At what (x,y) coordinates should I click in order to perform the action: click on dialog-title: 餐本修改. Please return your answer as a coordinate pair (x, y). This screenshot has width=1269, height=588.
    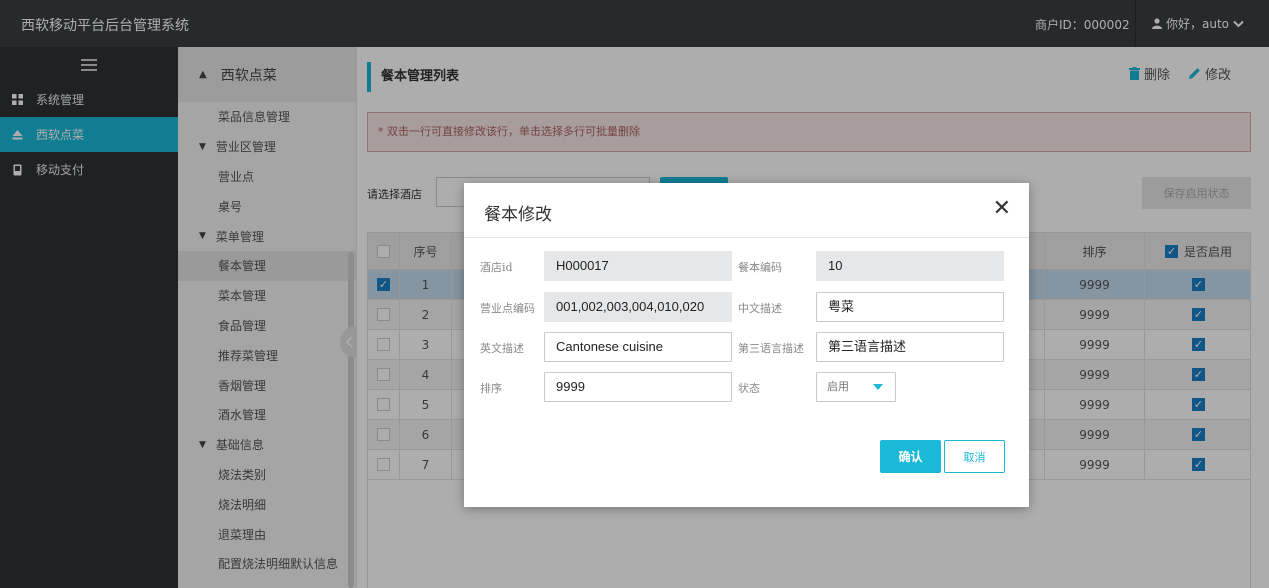
    Looking at the image, I should click on (518, 215).